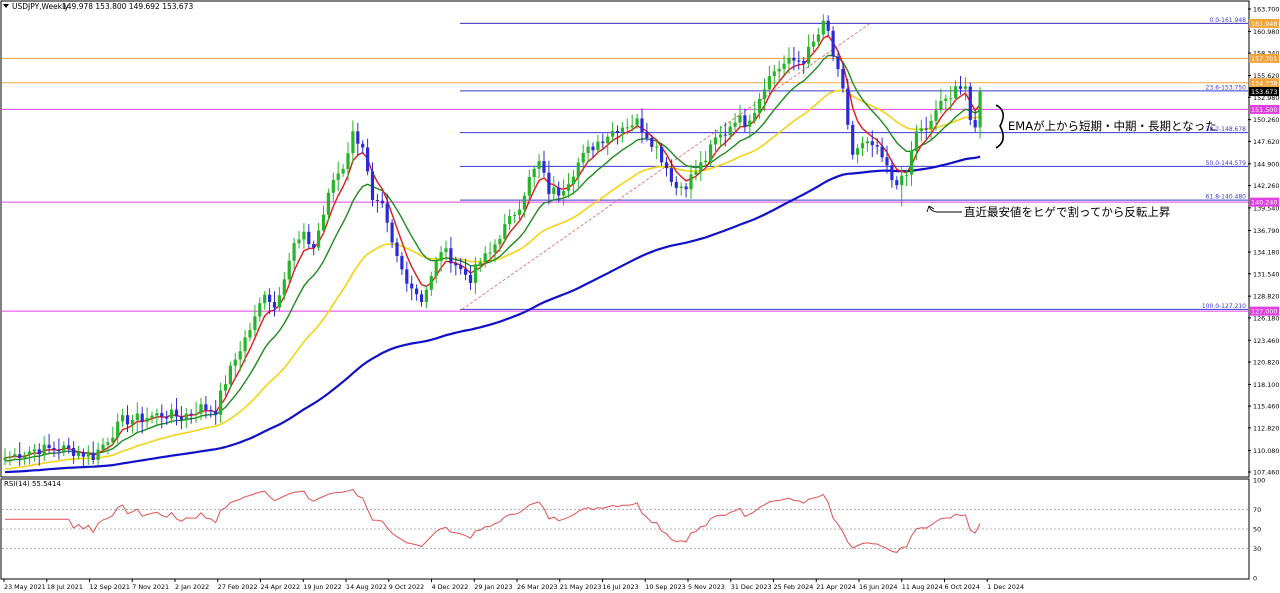 This screenshot has height=593, width=1280. I want to click on price-tick-label: 134.180, so click(1266, 253).